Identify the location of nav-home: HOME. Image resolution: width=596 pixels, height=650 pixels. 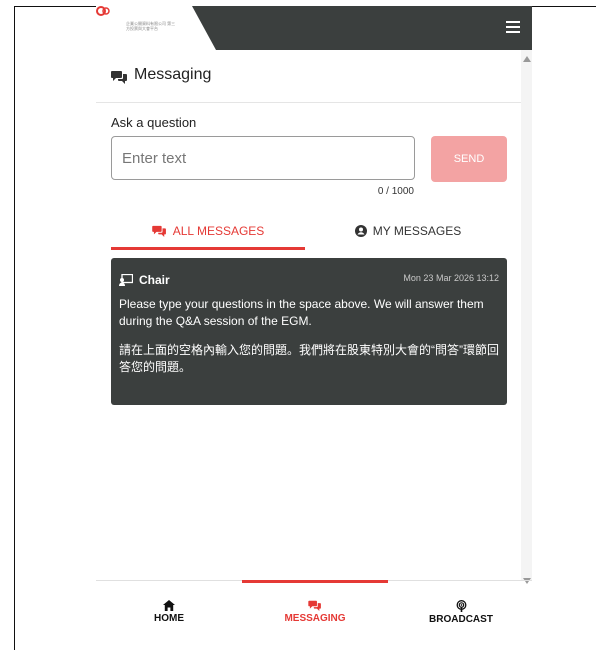
(169, 611).